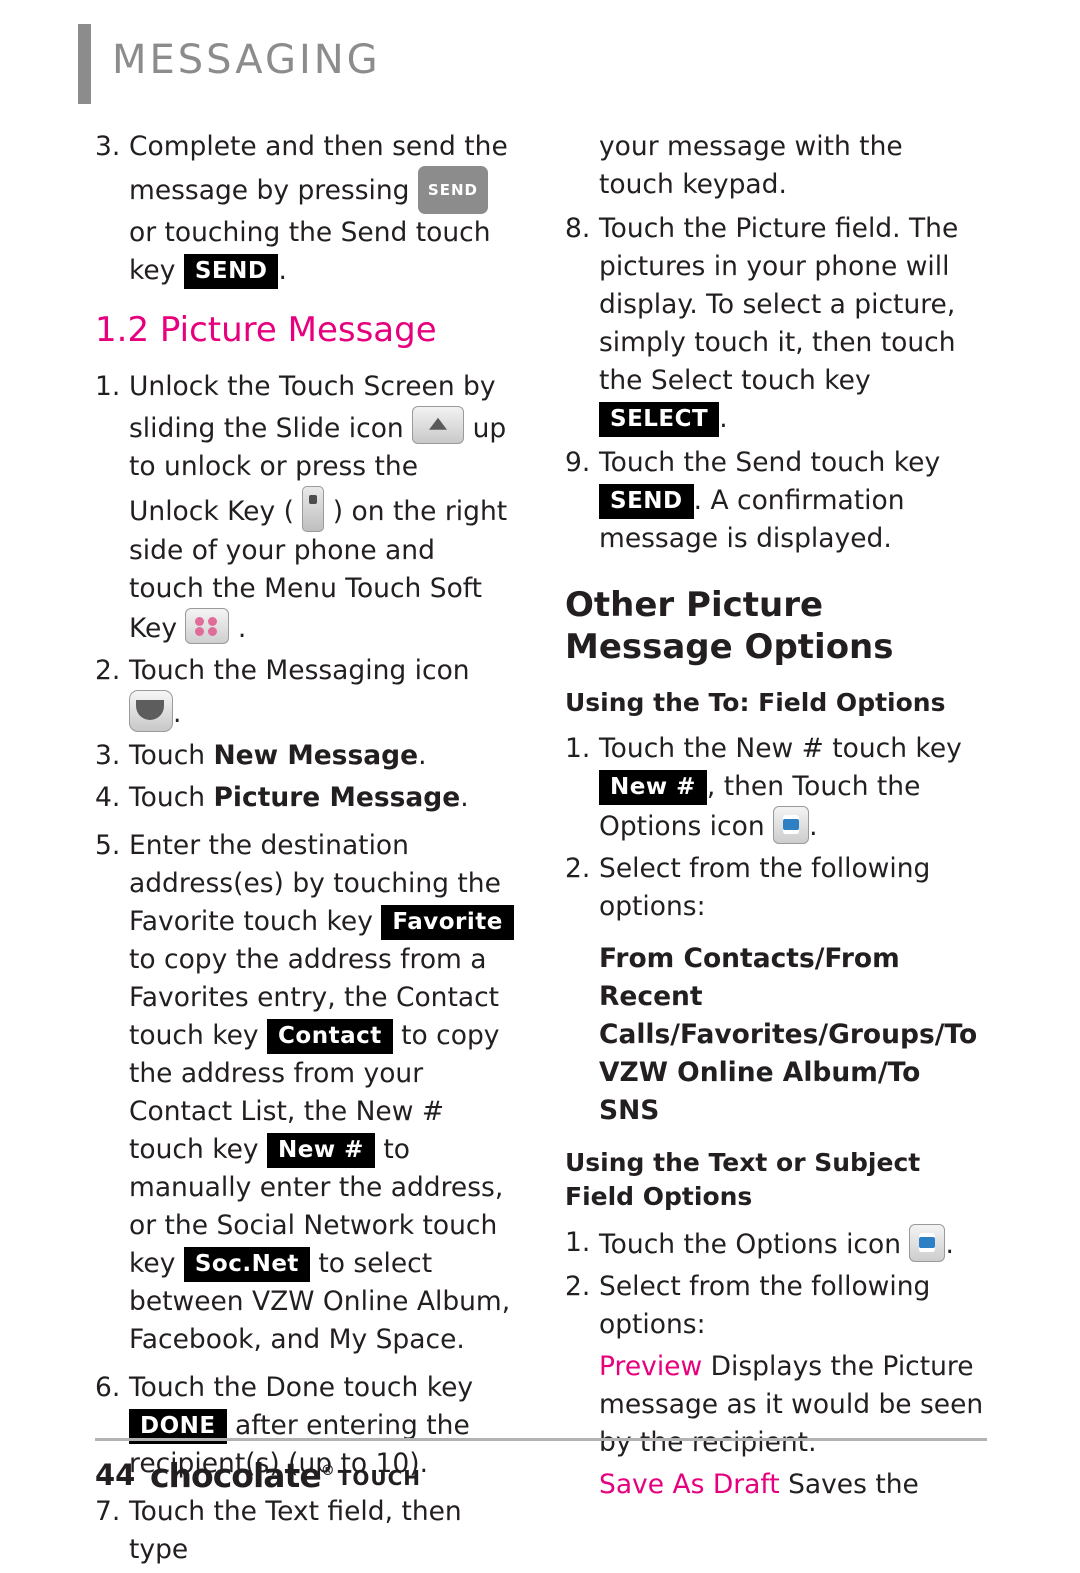  What do you see at coordinates (780, 748) in the screenshot?
I see `to-step1-text-1: Touch the New # touch key` at bounding box center [780, 748].